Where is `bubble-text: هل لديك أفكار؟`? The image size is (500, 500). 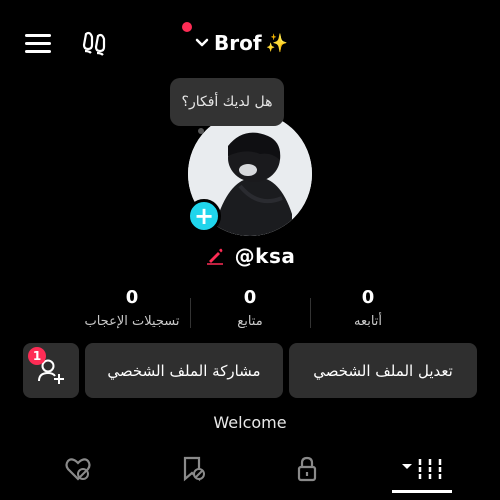 bubble-text: هل لديك أفكار؟ is located at coordinates (227, 102).